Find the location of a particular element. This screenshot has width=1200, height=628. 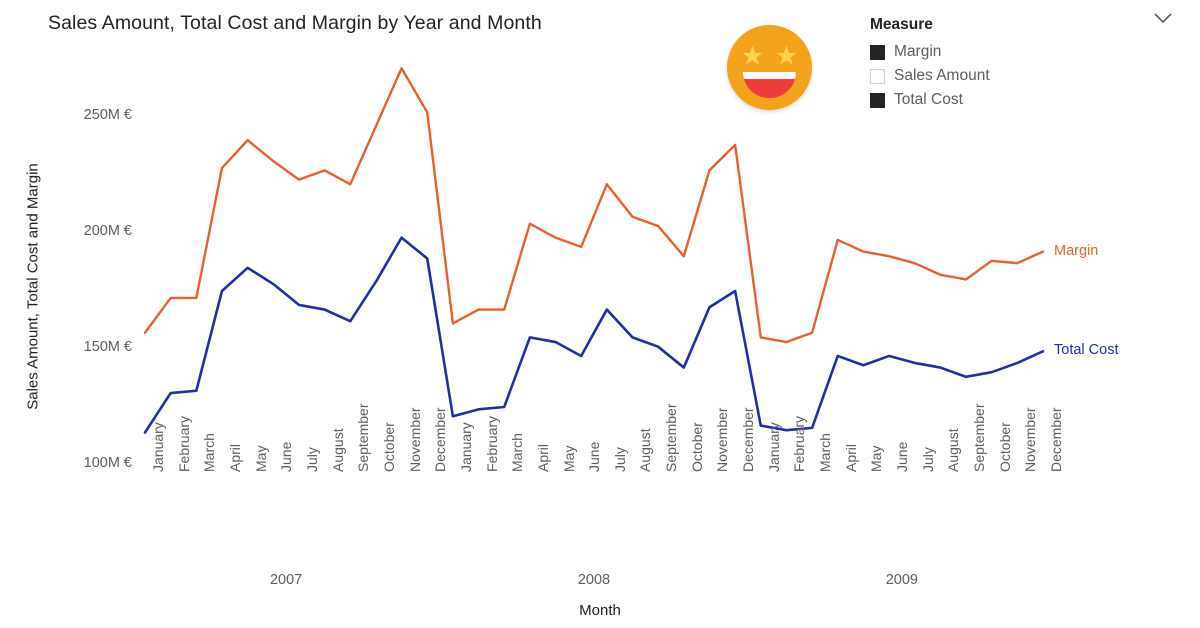

series-end-label-margin: Margin is located at coordinates (1076, 250).